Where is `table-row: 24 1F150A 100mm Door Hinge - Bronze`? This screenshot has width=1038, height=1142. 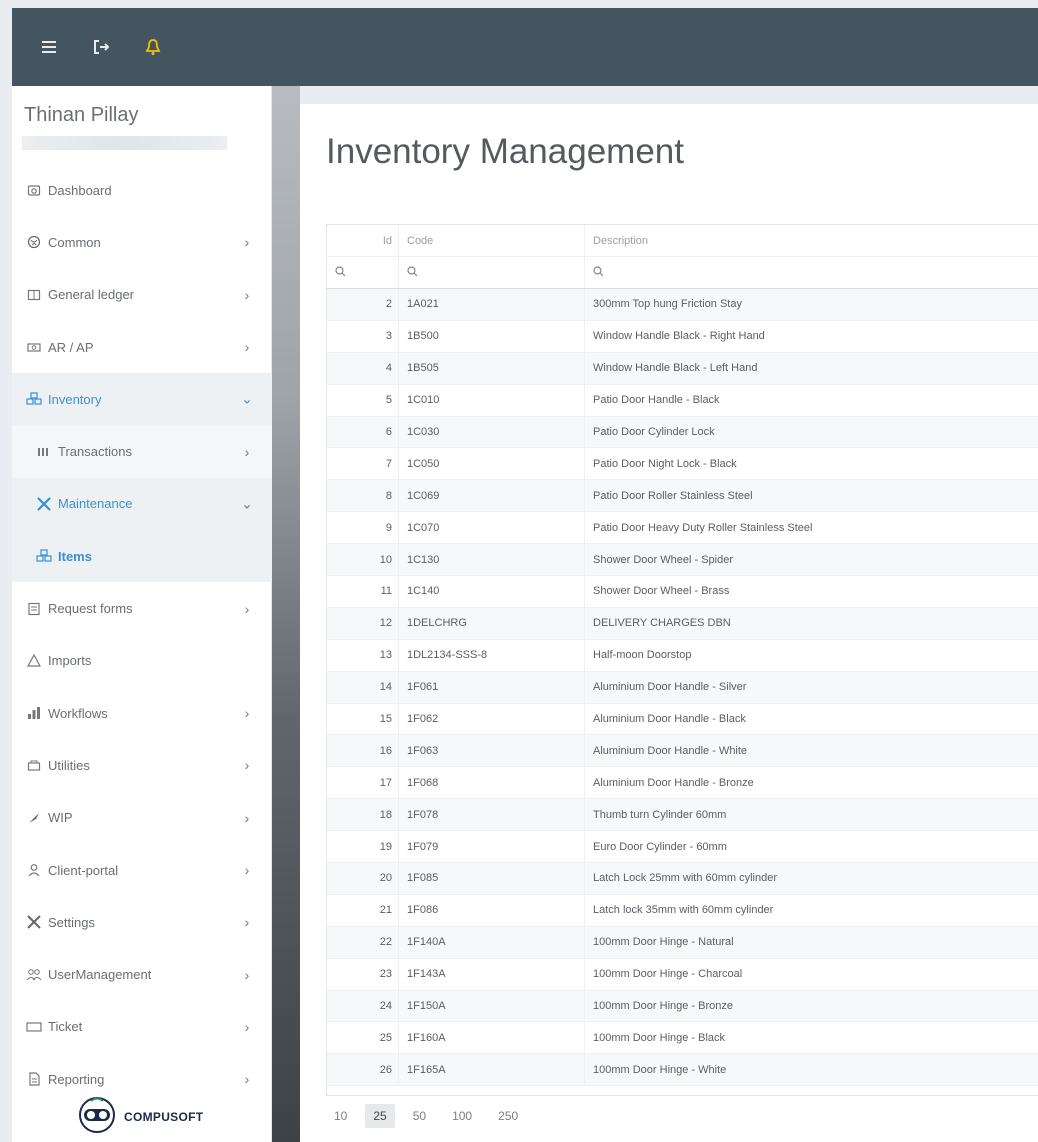
table-row: 24 1F150A 100mm Door Hinge - Bronze is located at coordinates (682, 1006).